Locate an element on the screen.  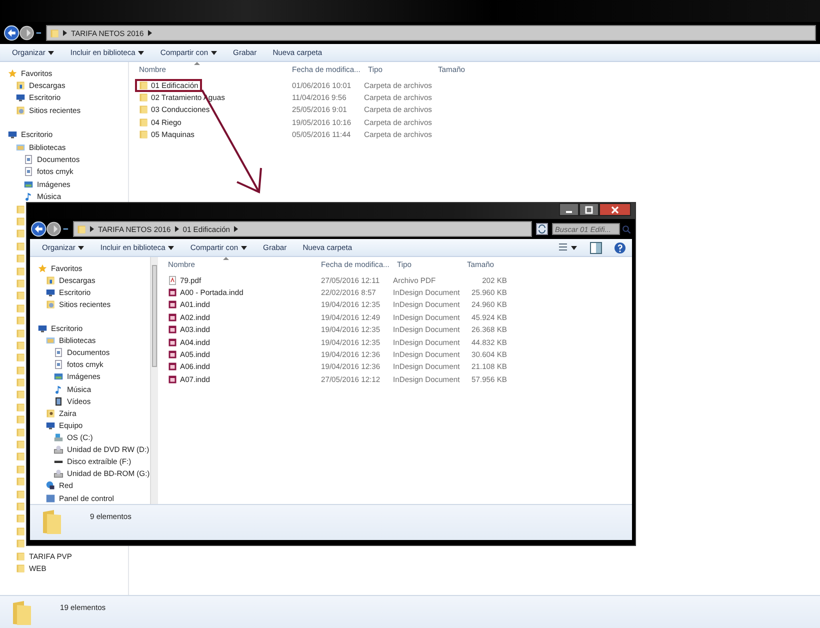
control-panel-icon is located at coordinates (50, 498).